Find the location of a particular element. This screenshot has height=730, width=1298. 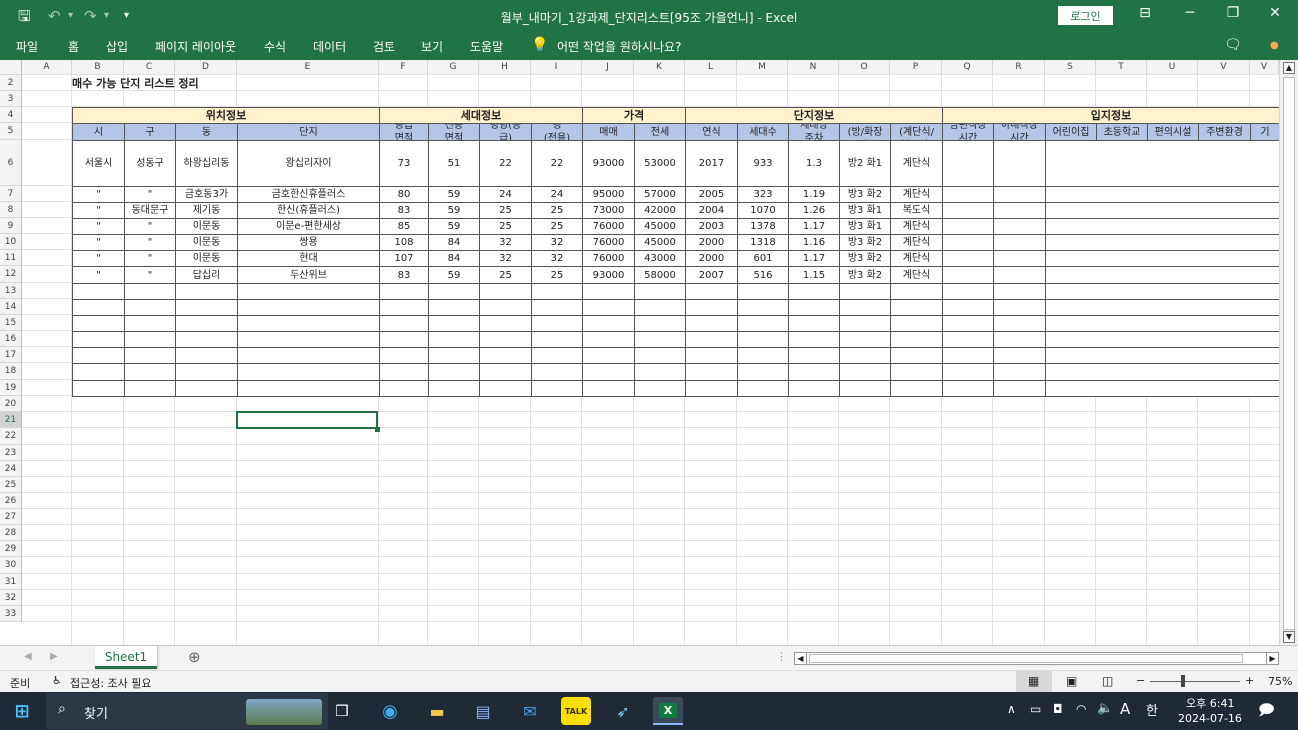

table-cell: 59 is located at coordinates (454, 210).